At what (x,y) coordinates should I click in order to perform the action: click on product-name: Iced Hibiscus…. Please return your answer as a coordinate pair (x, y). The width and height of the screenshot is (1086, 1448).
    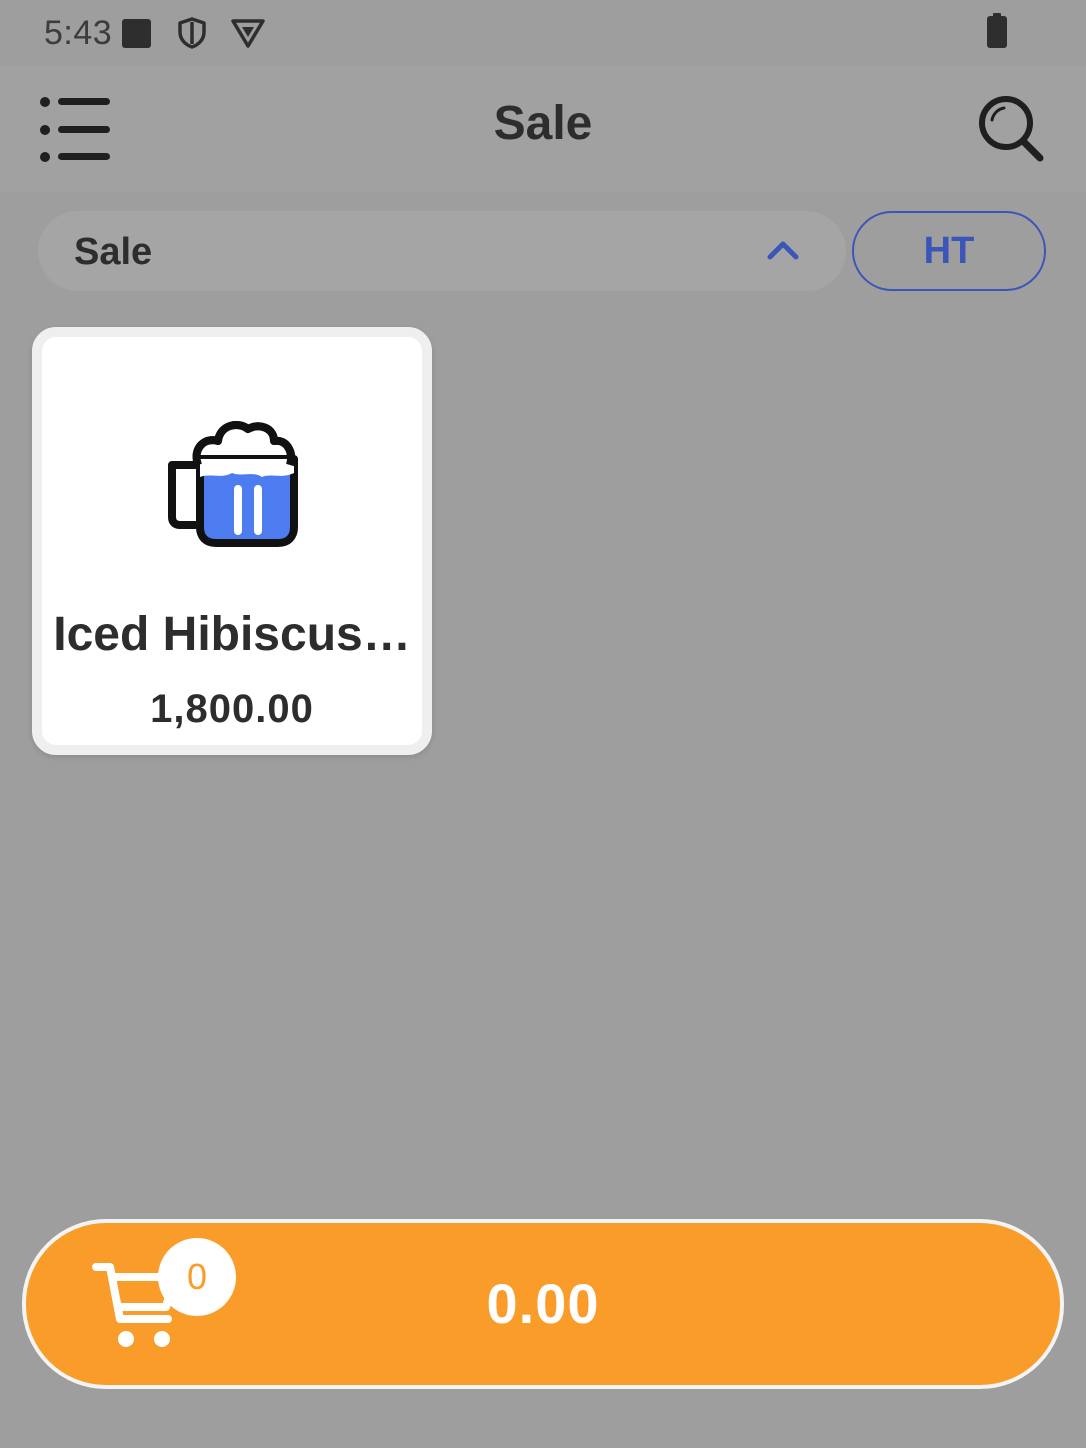
    Looking at the image, I should click on (232, 634).